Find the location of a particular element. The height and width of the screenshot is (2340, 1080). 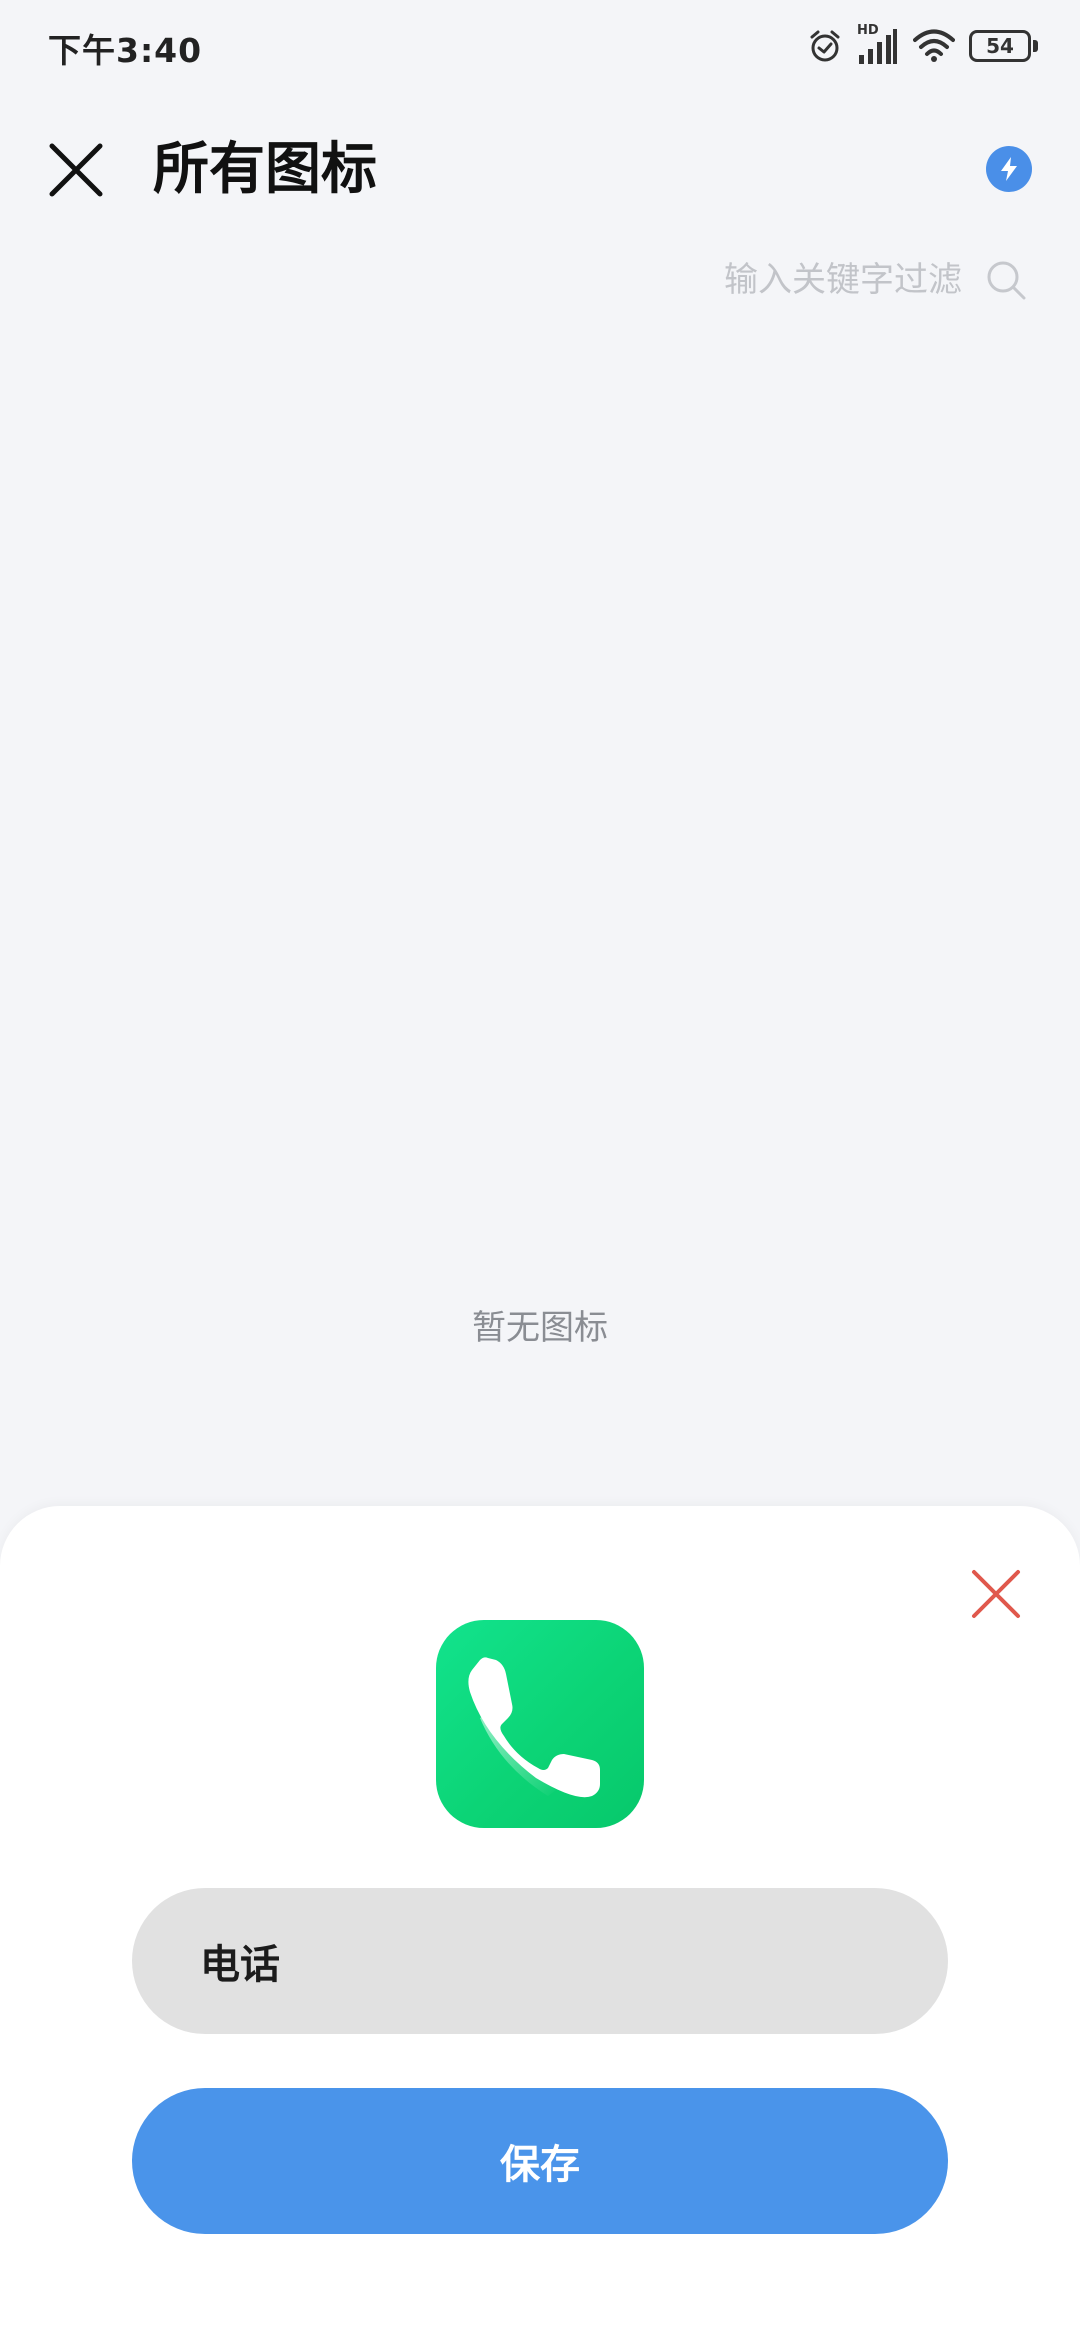

search-bar is located at coordinates (835, 280).